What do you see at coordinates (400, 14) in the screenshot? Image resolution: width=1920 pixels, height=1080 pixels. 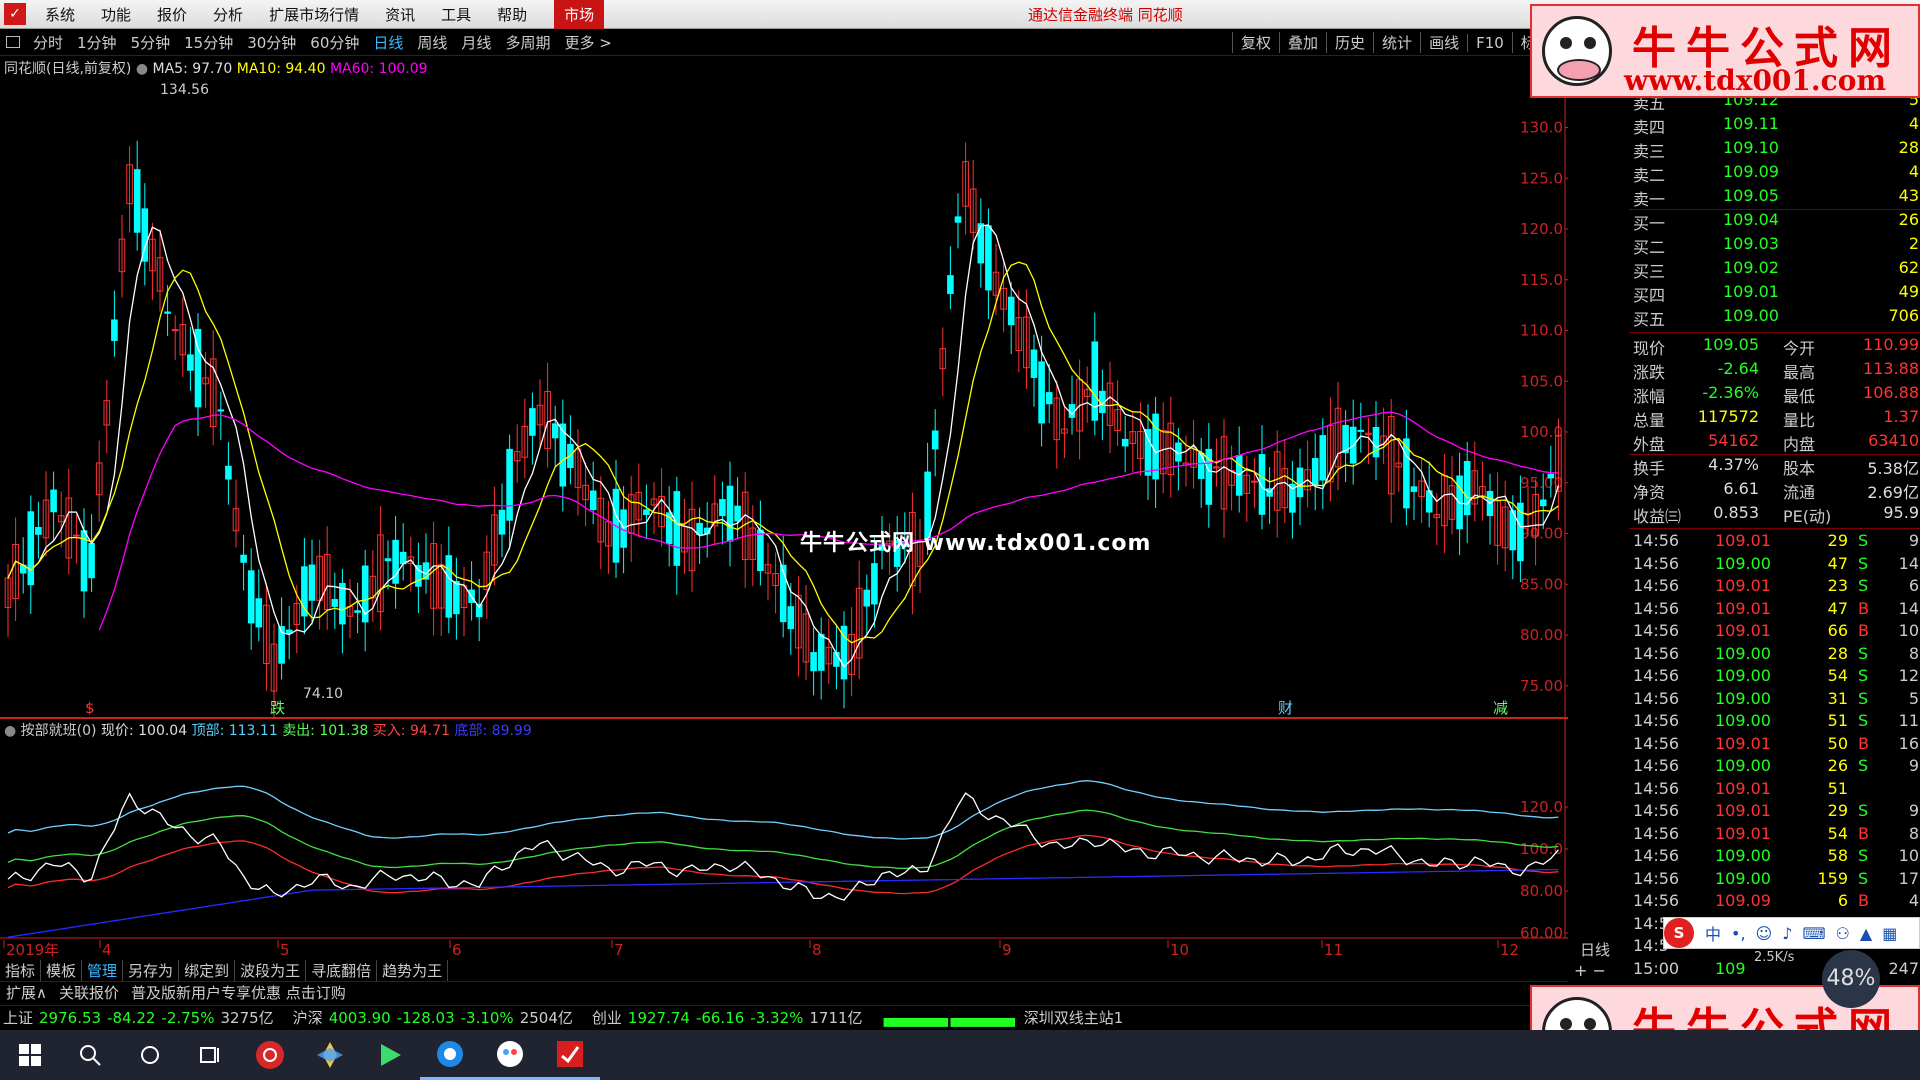 I see `menu-item: 资讯` at bounding box center [400, 14].